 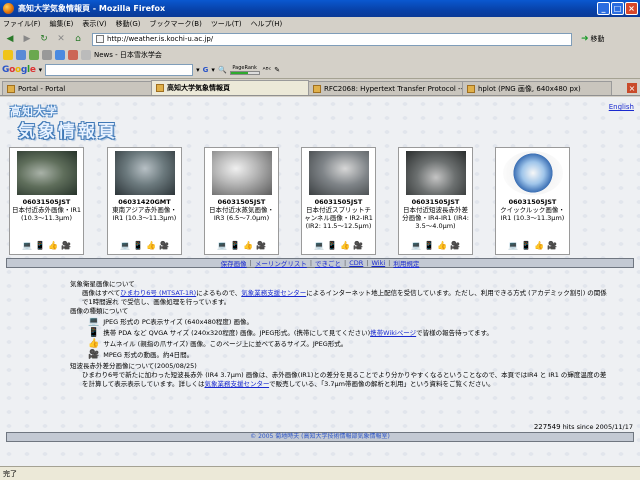 I want to click on rss-icon, so click(x=86, y=55).